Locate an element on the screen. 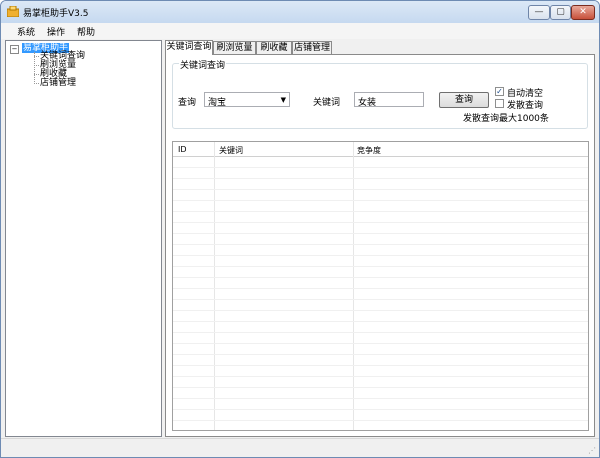 This screenshot has width=600, height=458. table-header: ID 关键词 竞争度 is located at coordinates (380, 149).